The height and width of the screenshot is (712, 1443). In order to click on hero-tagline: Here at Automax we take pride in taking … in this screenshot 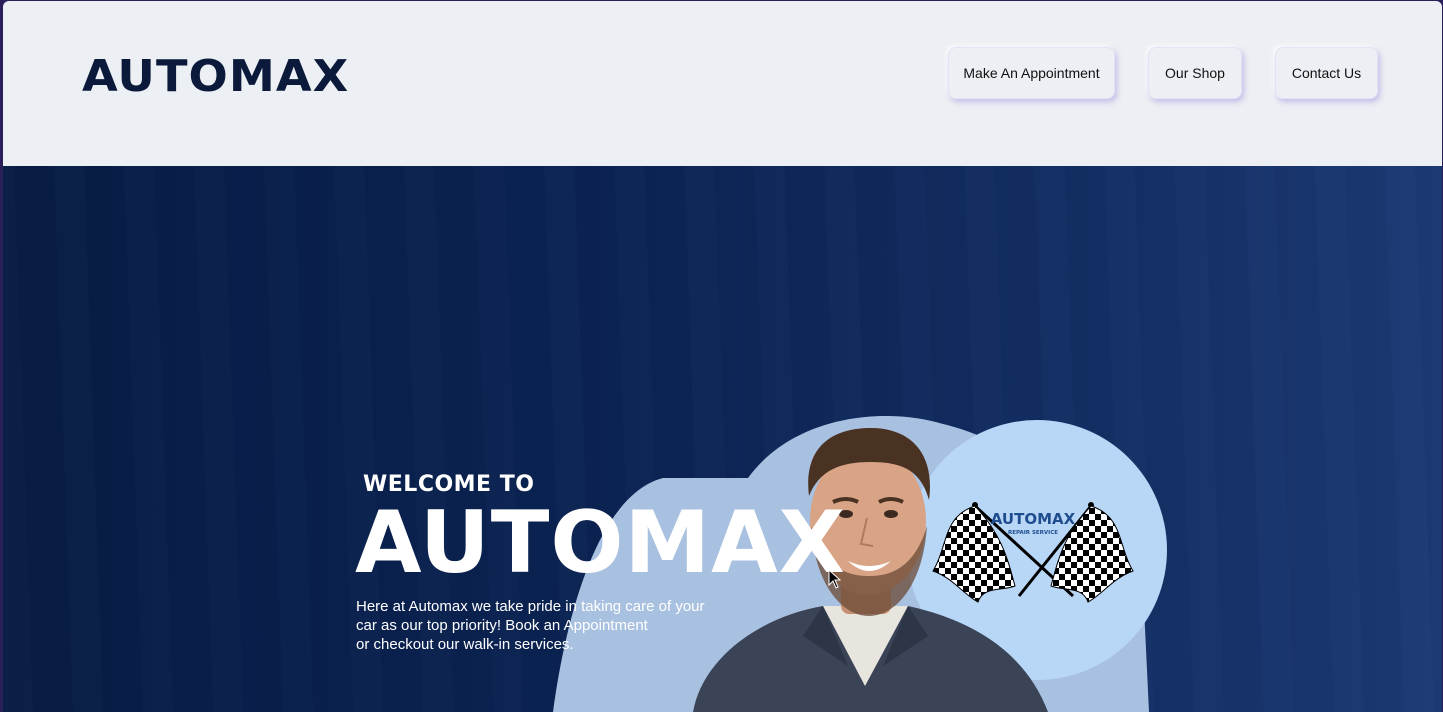, I will do `click(556, 625)`.